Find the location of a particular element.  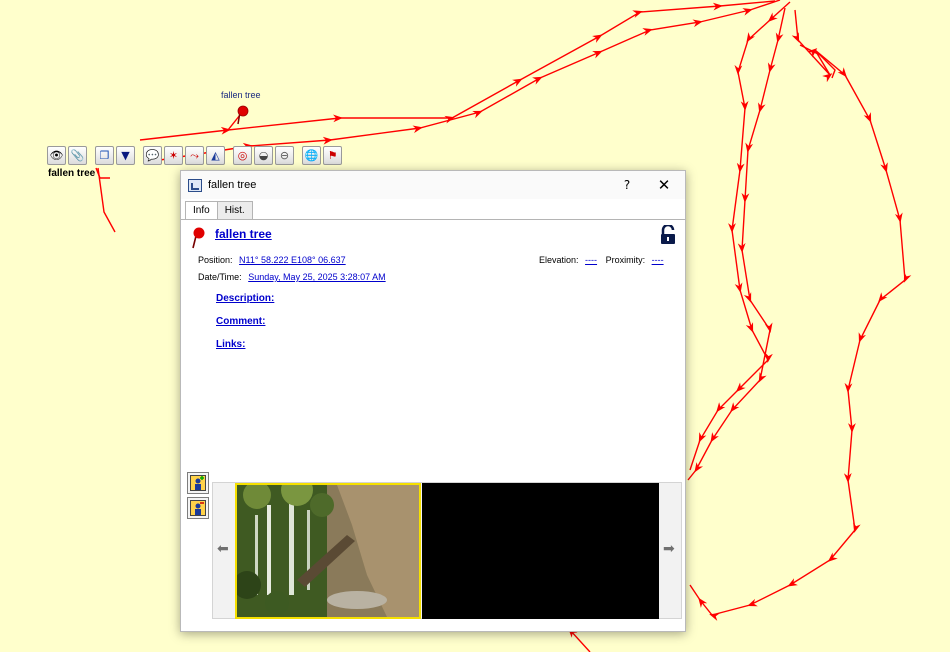

globe-pin-icon: 🌐 is located at coordinates (311, 155).